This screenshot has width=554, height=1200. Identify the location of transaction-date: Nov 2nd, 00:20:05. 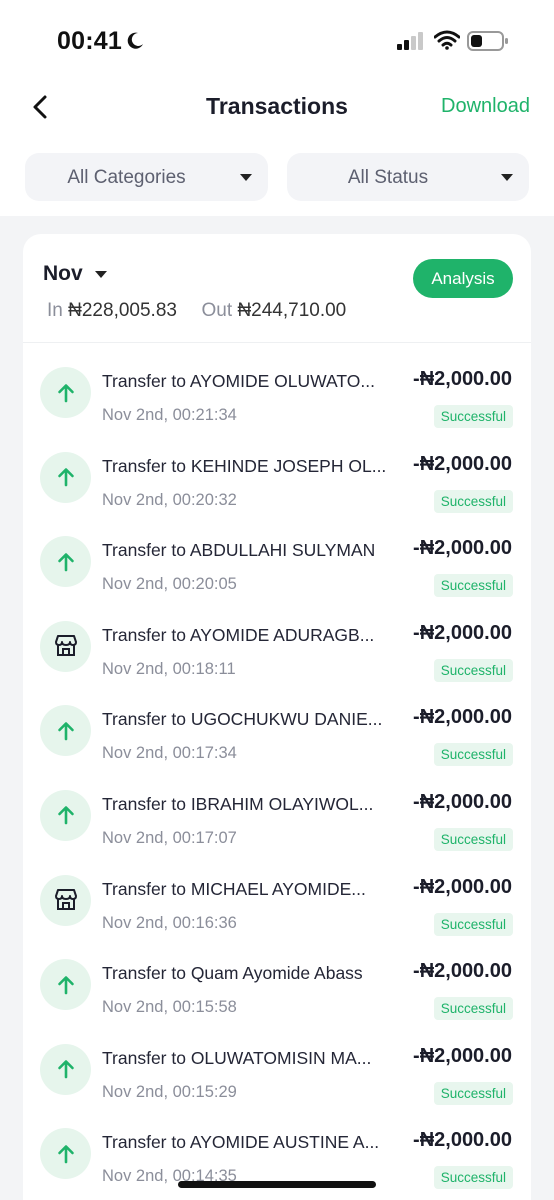
(169, 584).